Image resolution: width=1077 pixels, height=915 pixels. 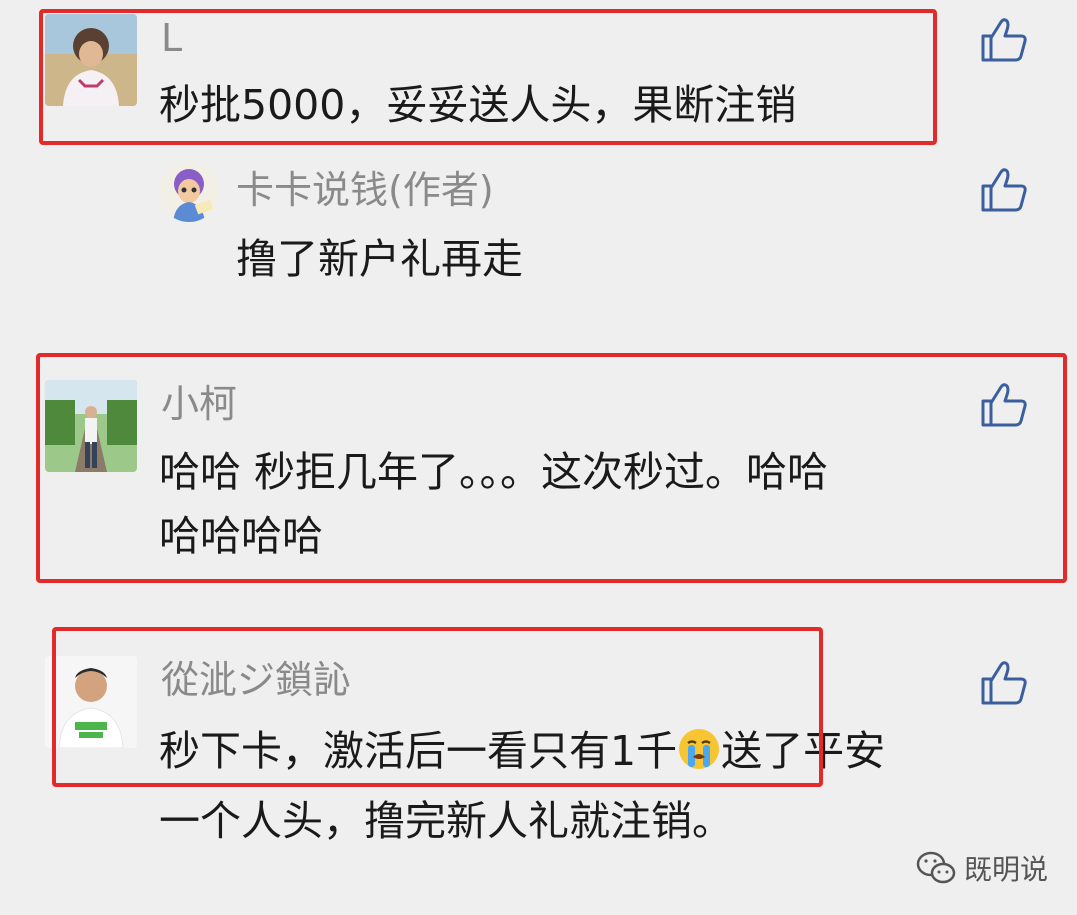 I want to click on comment-author: 卡卡说钱(作者), so click(x=365, y=190).